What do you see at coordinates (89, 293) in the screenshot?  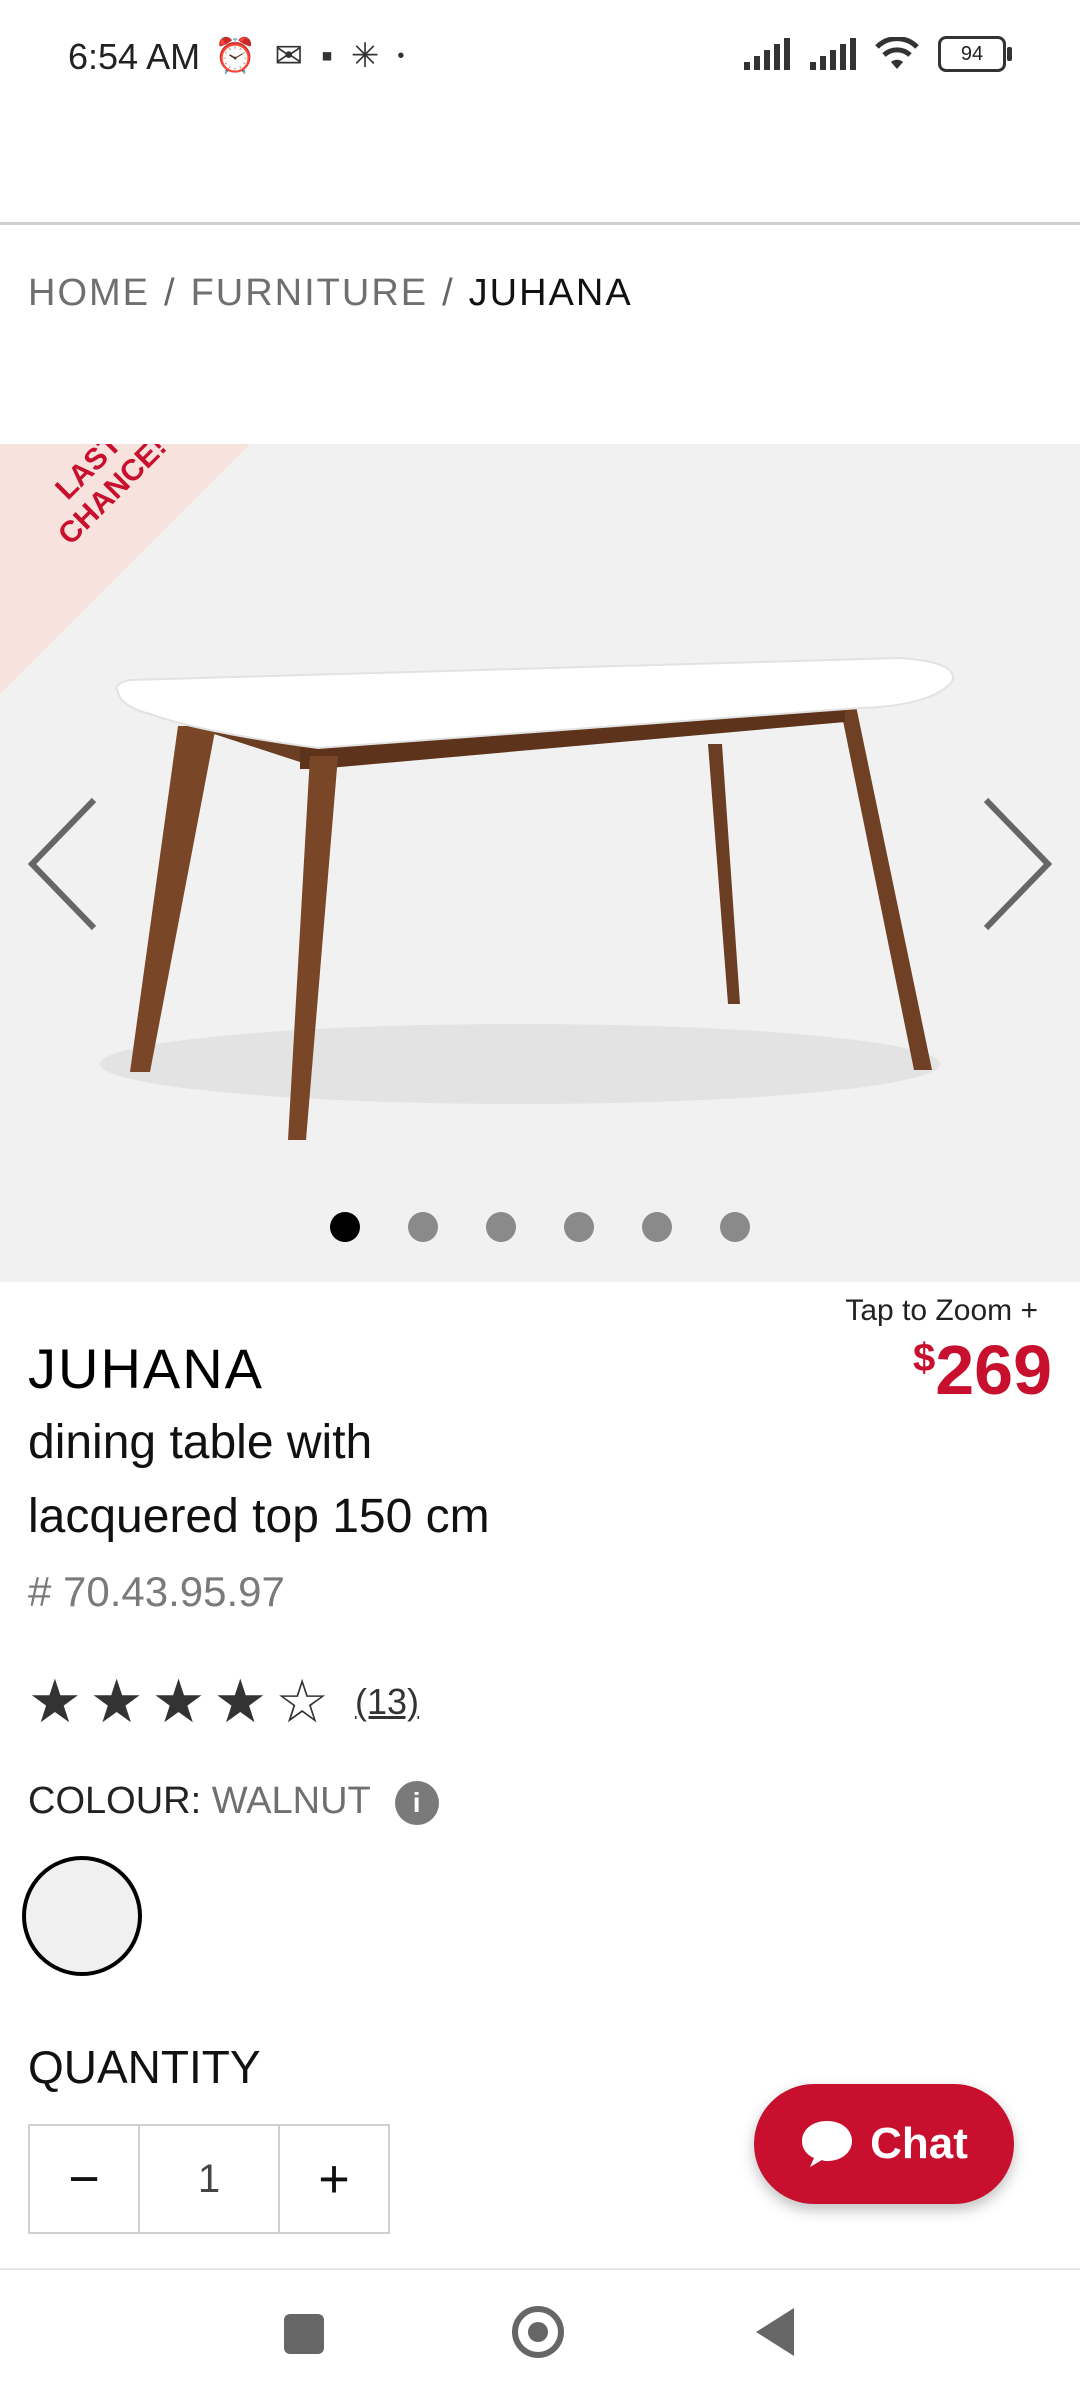 I see `breadcrumb-home: HOME` at bounding box center [89, 293].